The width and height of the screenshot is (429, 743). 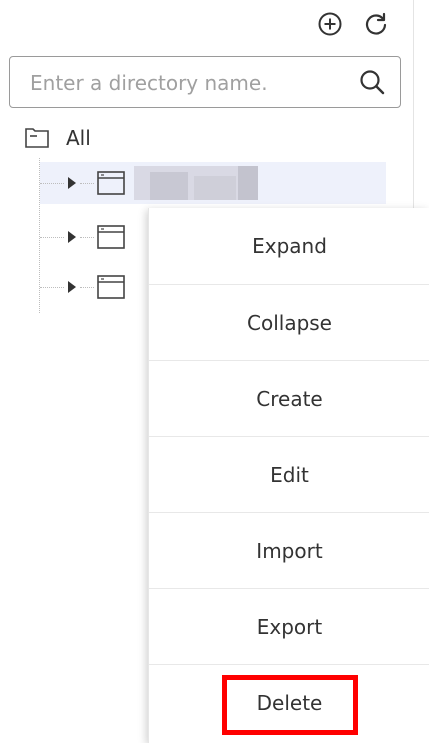 What do you see at coordinates (372, 82) in the screenshot?
I see `search-icon` at bounding box center [372, 82].